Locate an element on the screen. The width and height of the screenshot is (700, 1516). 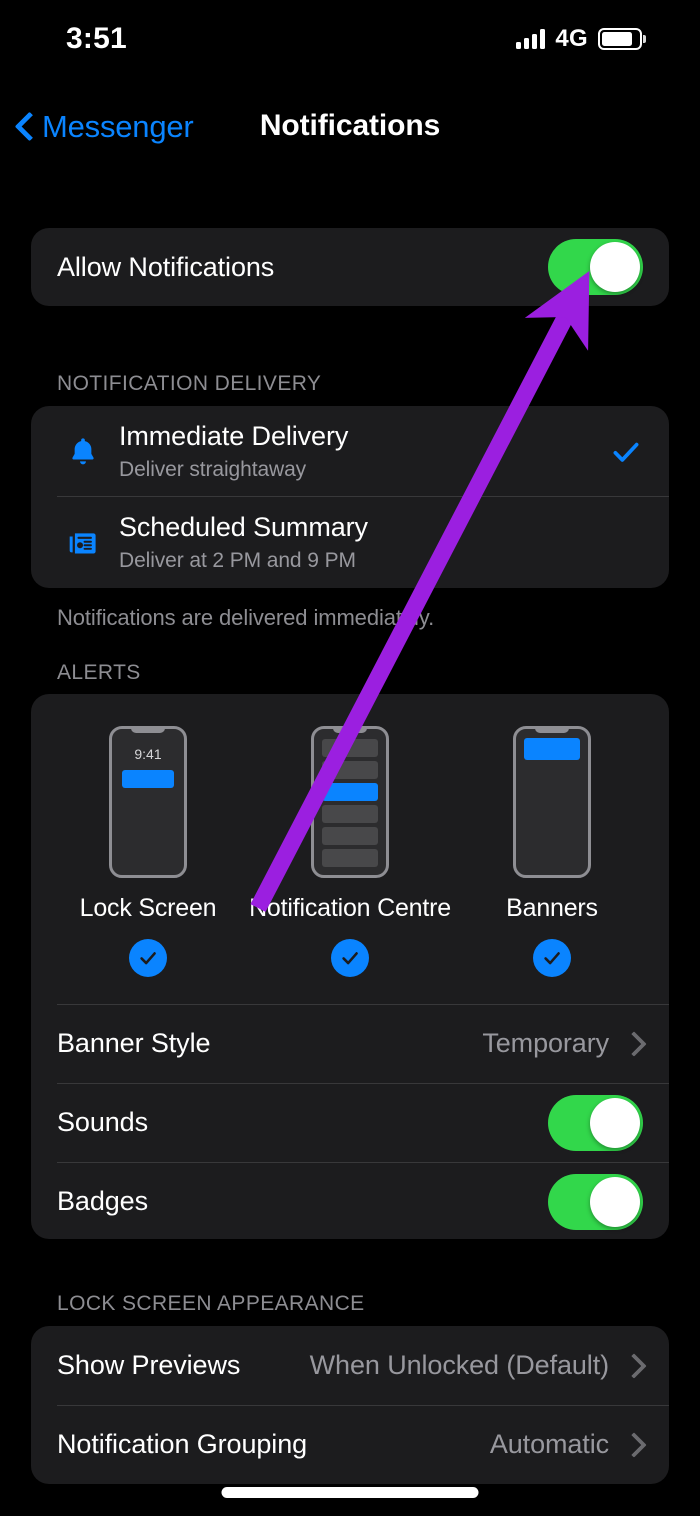
delivery-option-scheduled-subtitle: Deliver at 2 PM and 9 PM is located at coordinates (237, 560).